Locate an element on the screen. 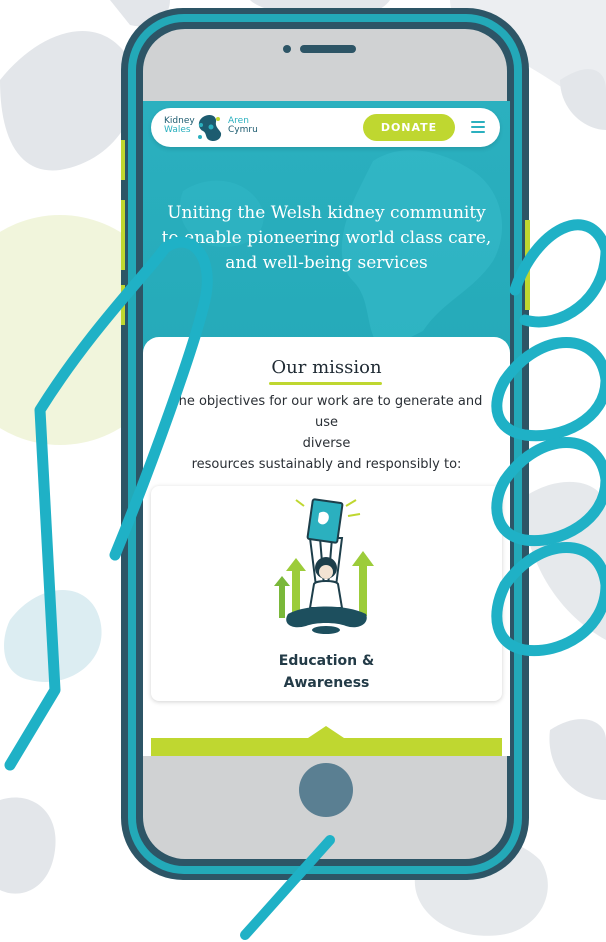  donate-button: DONATE is located at coordinates (409, 127).